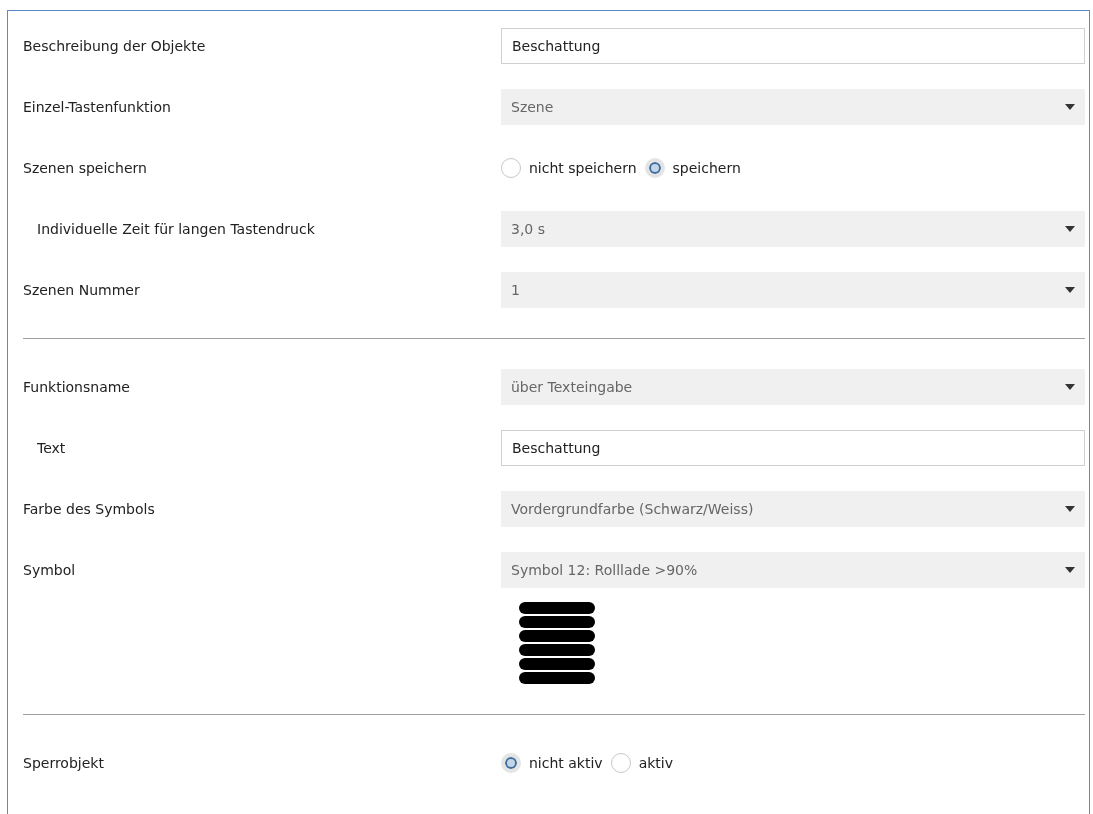 This screenshot has width=1093, height=814. What do you see at coordinates (793, 386) in the screenshot?
I see `dropdown: über Texteingabe` at bounding box center [793, 386].